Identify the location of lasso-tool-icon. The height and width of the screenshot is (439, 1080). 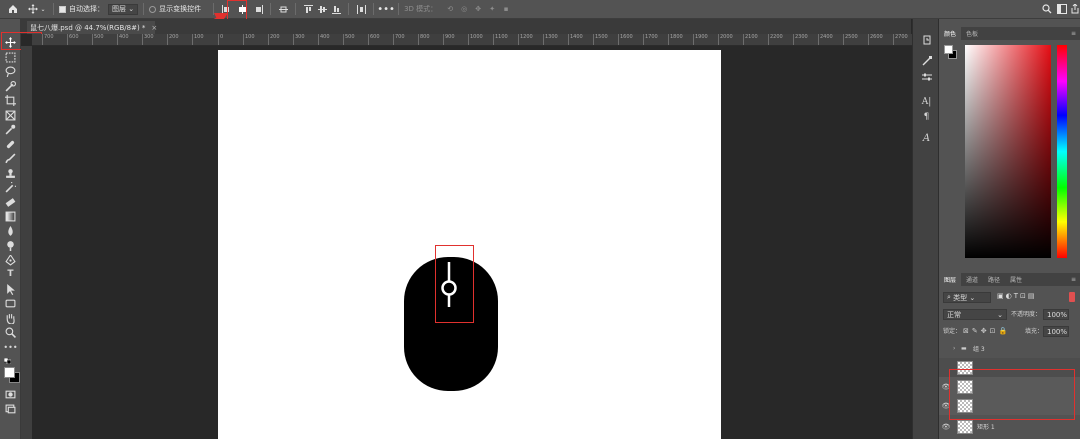
(10, 71).